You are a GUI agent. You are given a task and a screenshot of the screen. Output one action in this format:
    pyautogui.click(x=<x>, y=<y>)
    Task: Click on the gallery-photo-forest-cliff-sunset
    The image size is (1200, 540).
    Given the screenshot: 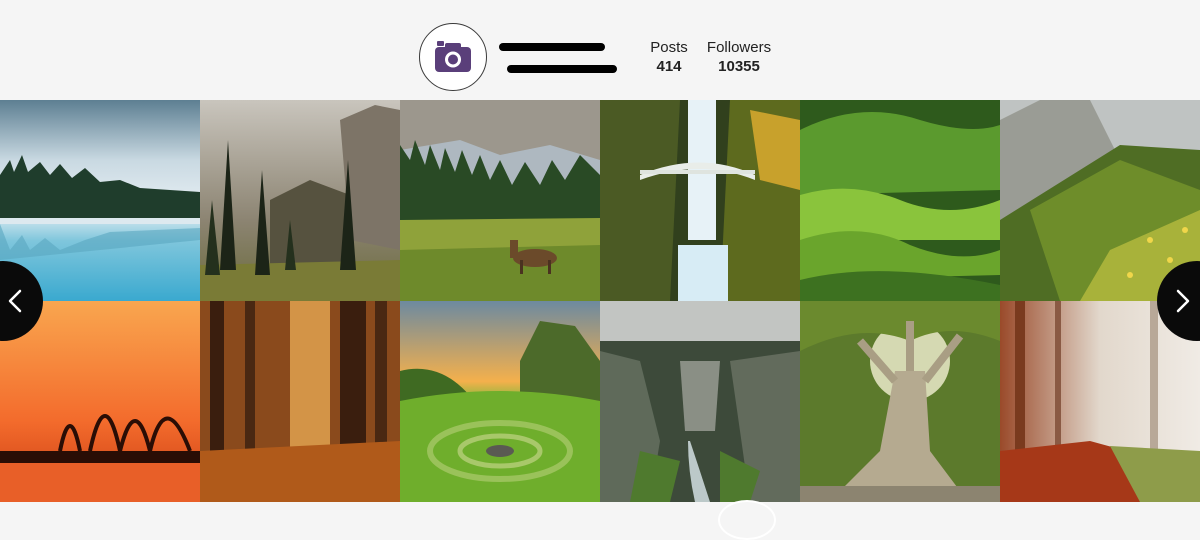 What is the action you would take?
    pyautogui.click(x=300, y=200)
    